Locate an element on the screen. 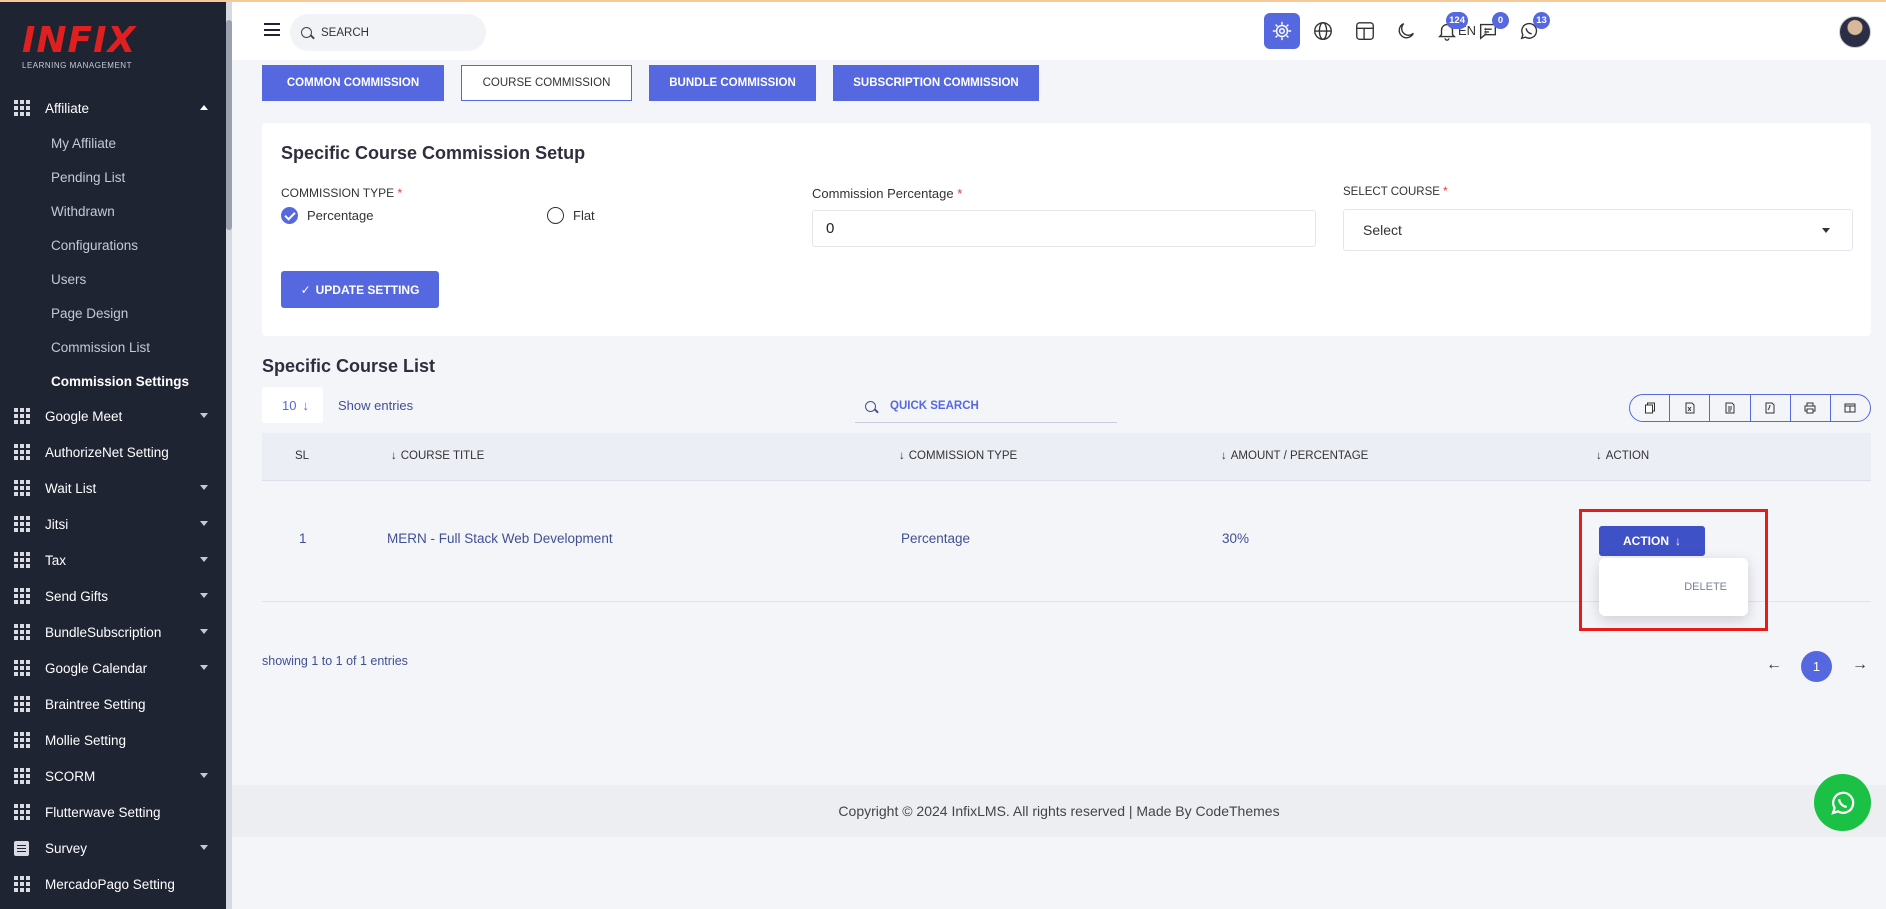  radio-checked-icon is located at coordinates (289, 215).